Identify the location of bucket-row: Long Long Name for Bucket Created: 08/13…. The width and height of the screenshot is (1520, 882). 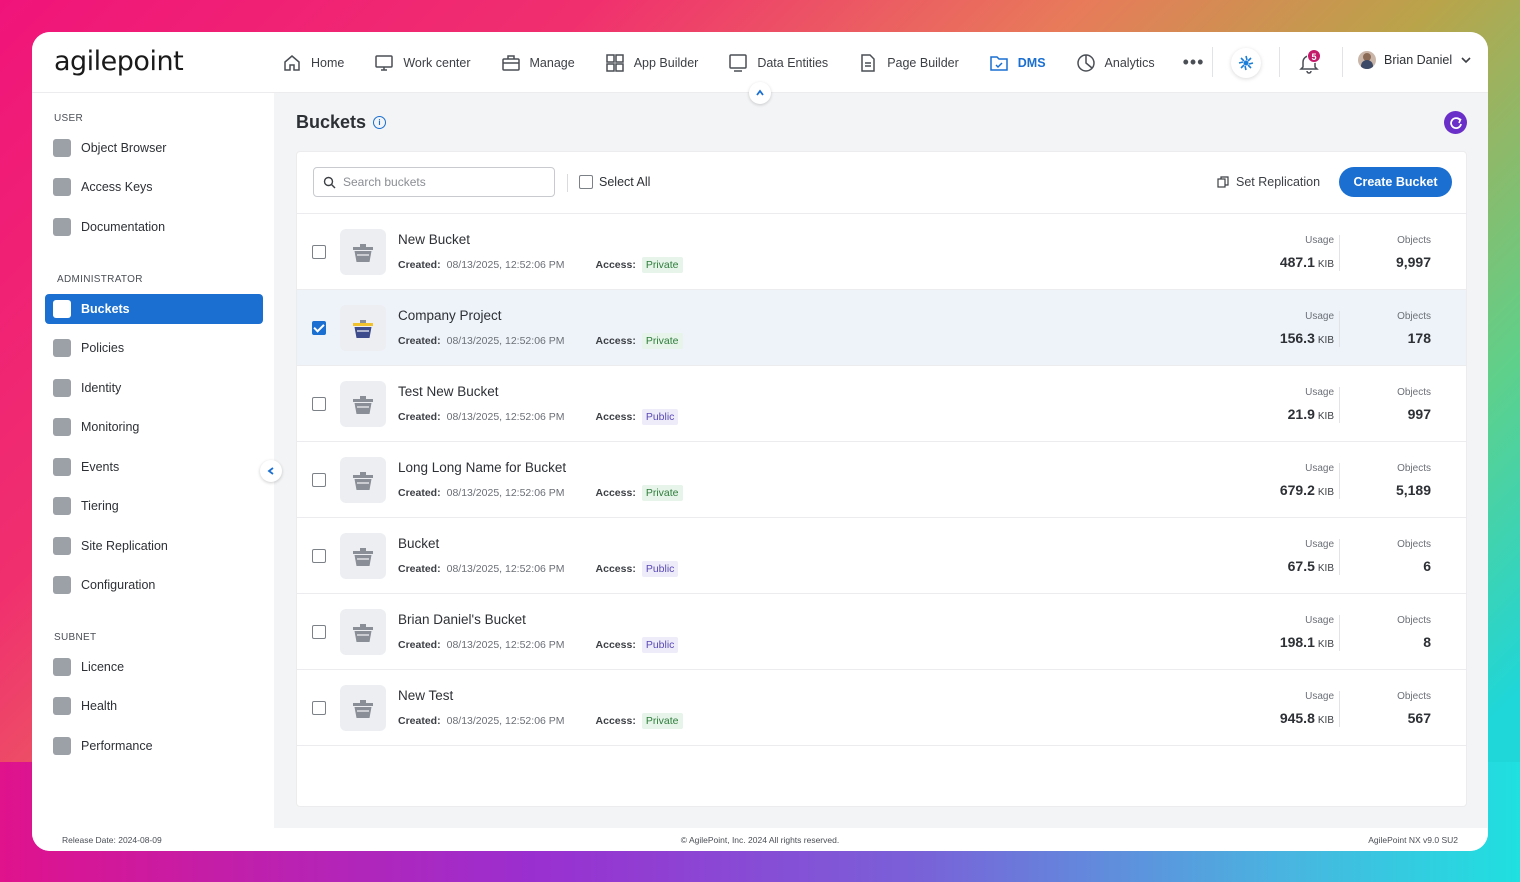
(881, 480).